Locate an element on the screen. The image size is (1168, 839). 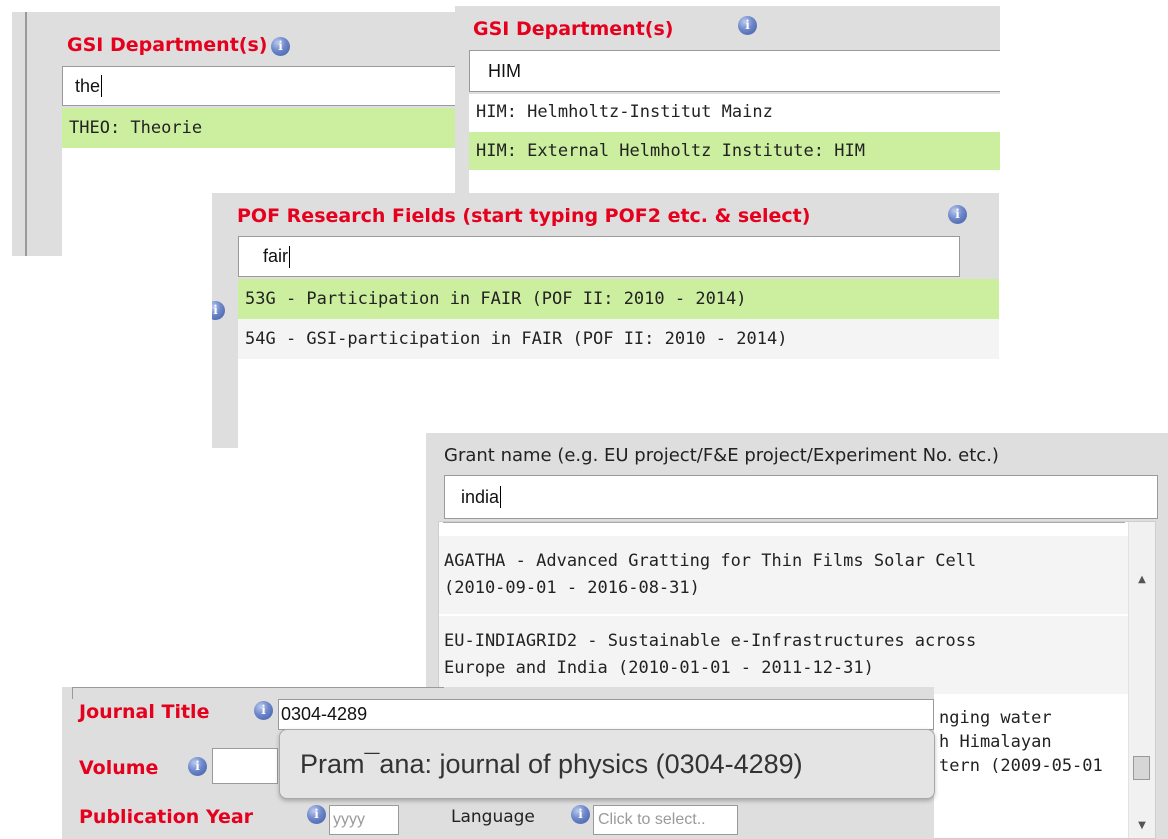
gsi-department-input-value: the is located at coordinates (88, 85).